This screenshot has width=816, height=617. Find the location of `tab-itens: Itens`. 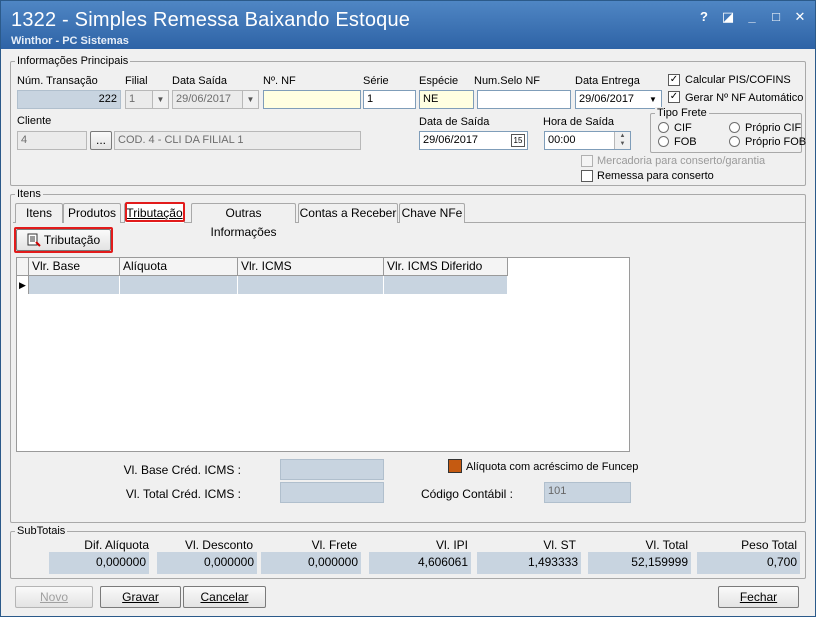

tab-itens: Itens is located at coordinates (39, 213).